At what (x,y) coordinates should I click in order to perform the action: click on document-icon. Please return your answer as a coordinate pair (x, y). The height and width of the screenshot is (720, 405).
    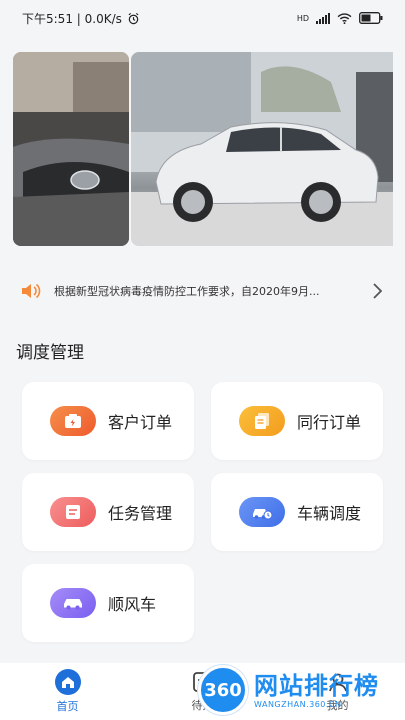
    Looking at the image, I should click on (262, 421).